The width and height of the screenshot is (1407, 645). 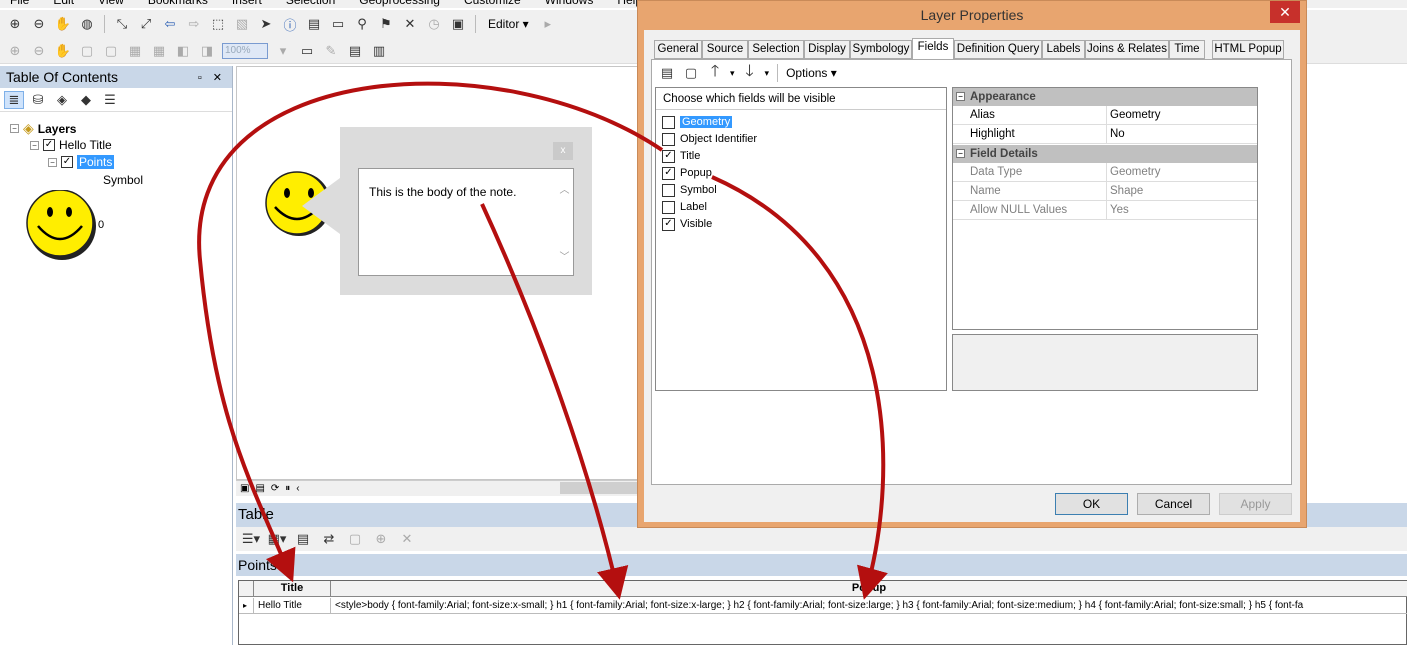 I want to click on refresh-icon: ⟳, so click(x=275, y=488).